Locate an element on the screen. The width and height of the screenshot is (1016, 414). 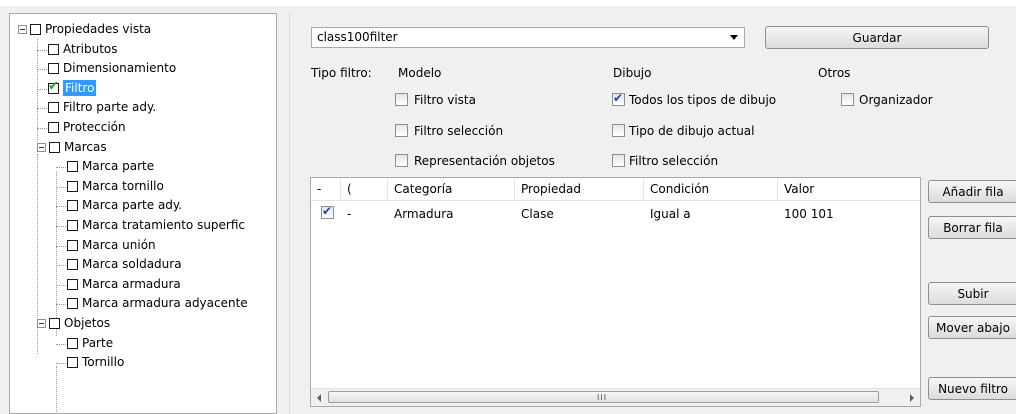
scroll-grip: III is located at coordinates (602, 397).